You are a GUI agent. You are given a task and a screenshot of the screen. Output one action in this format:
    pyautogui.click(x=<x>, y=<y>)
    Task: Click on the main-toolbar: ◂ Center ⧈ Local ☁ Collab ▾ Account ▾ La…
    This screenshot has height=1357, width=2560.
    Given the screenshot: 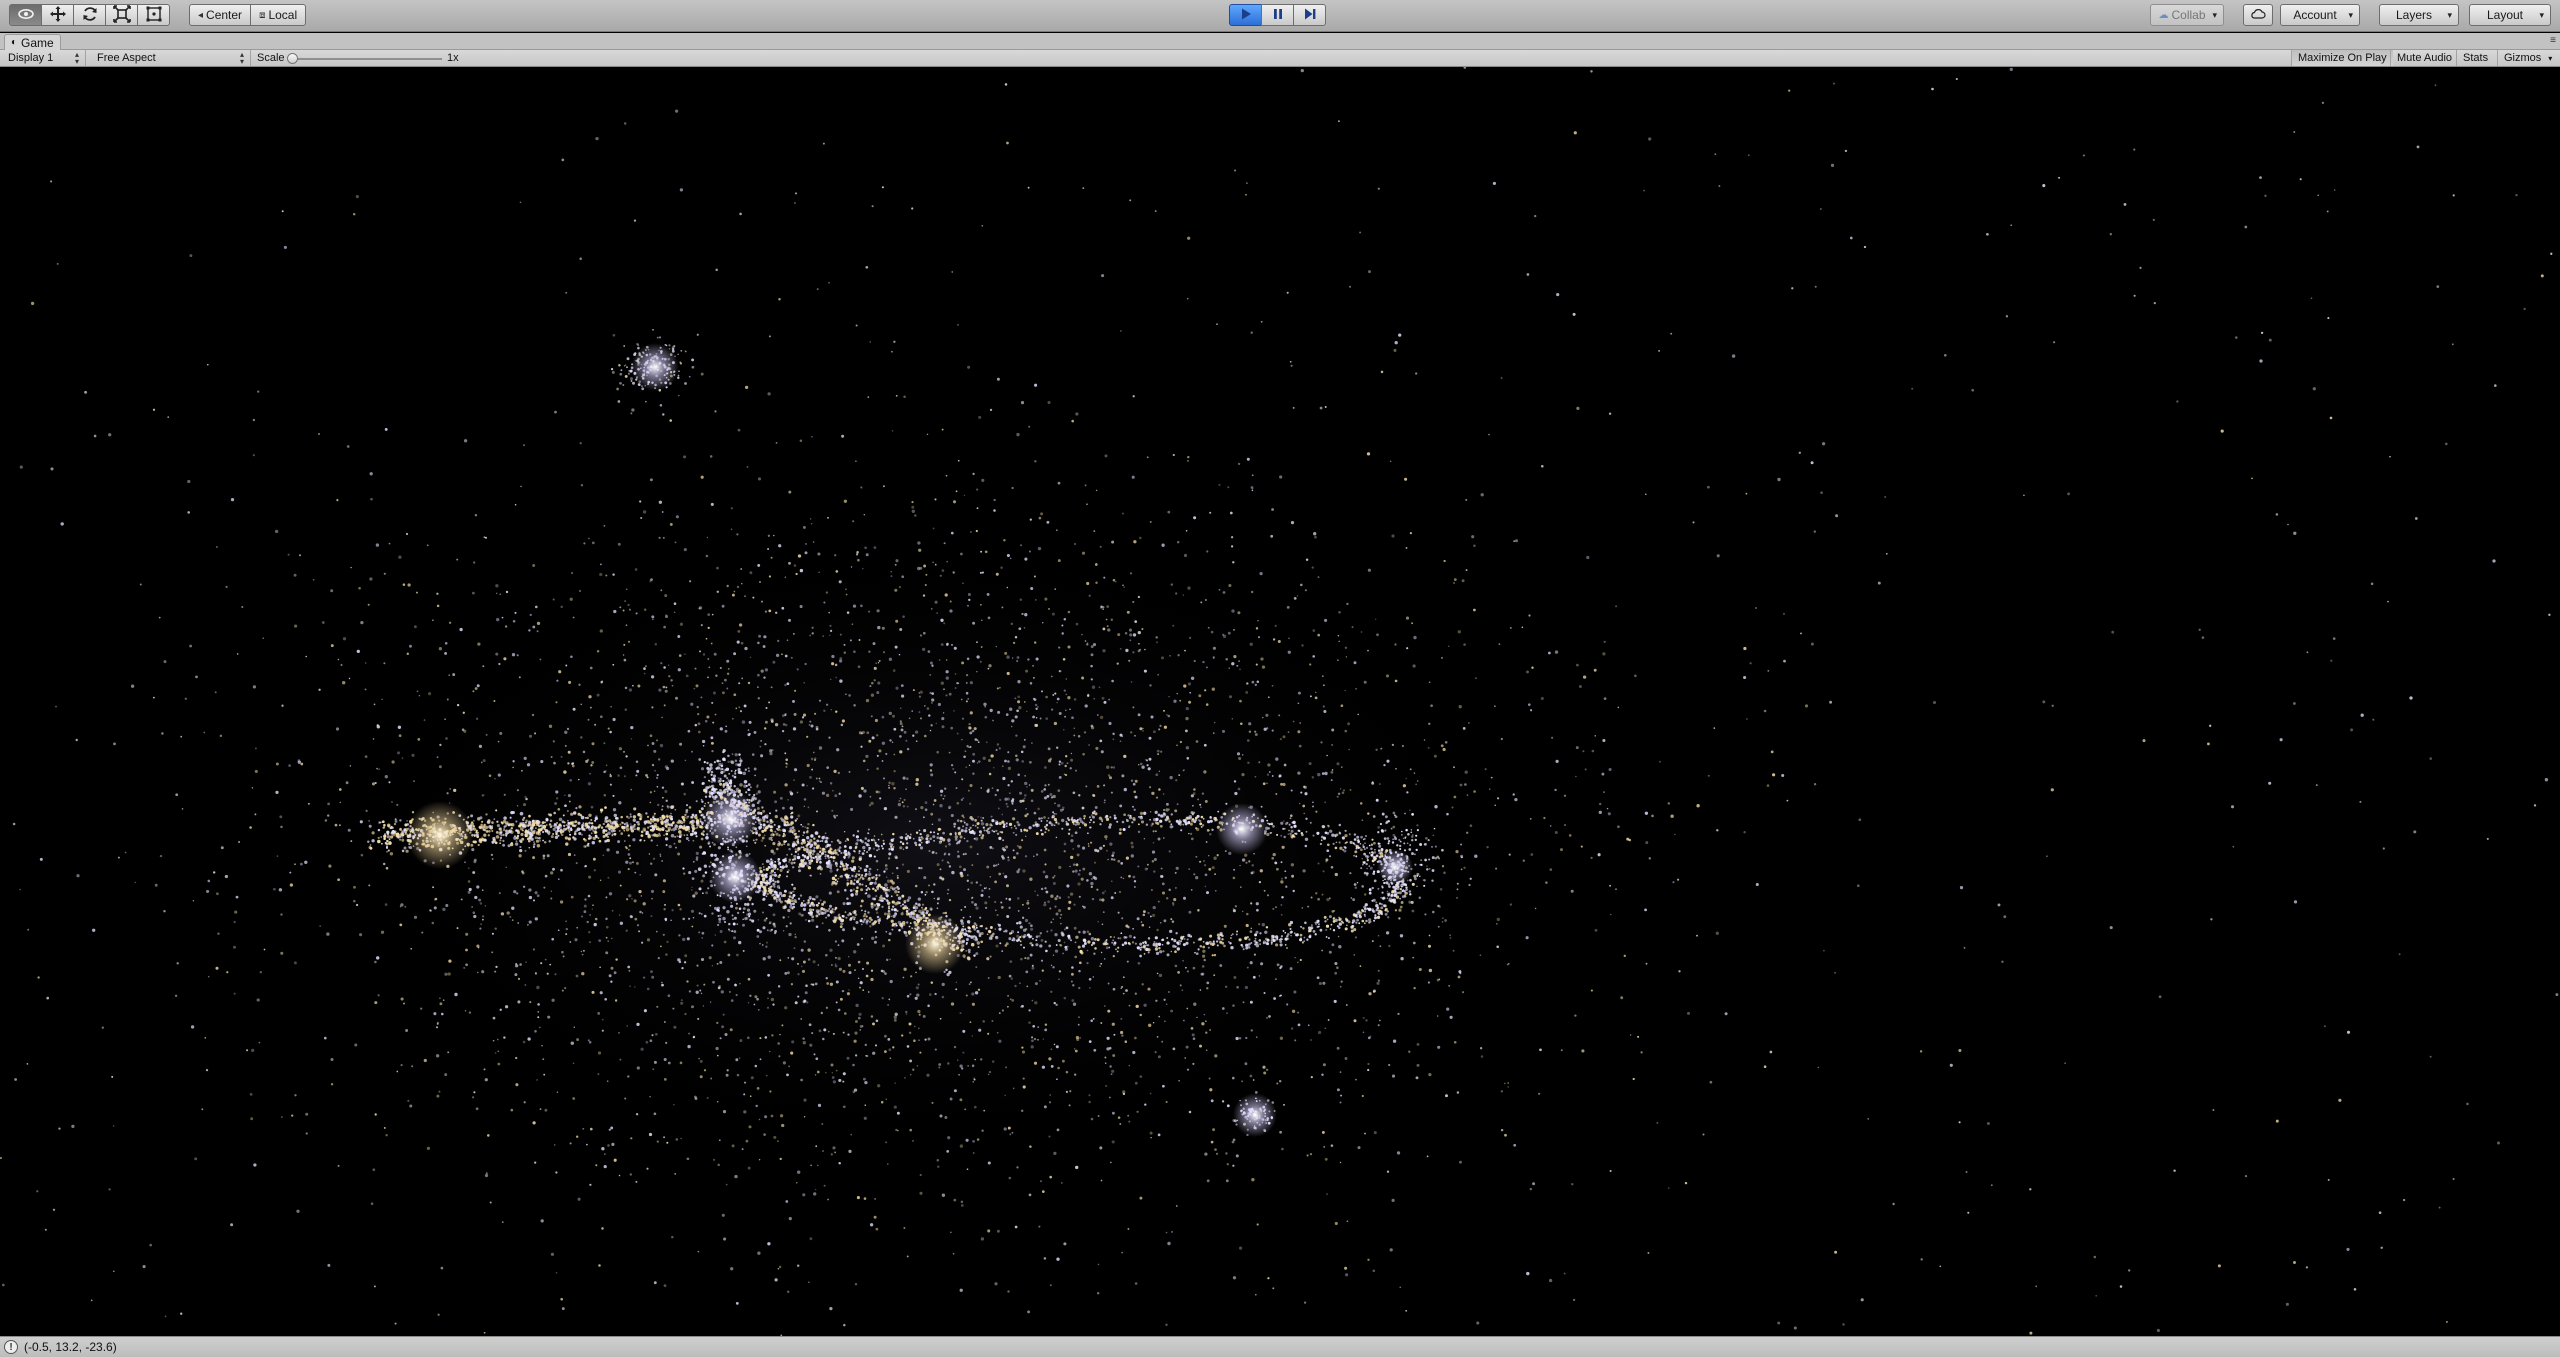 What is the action you would take?
    pyautogui.click(x=1280, y=16)
    